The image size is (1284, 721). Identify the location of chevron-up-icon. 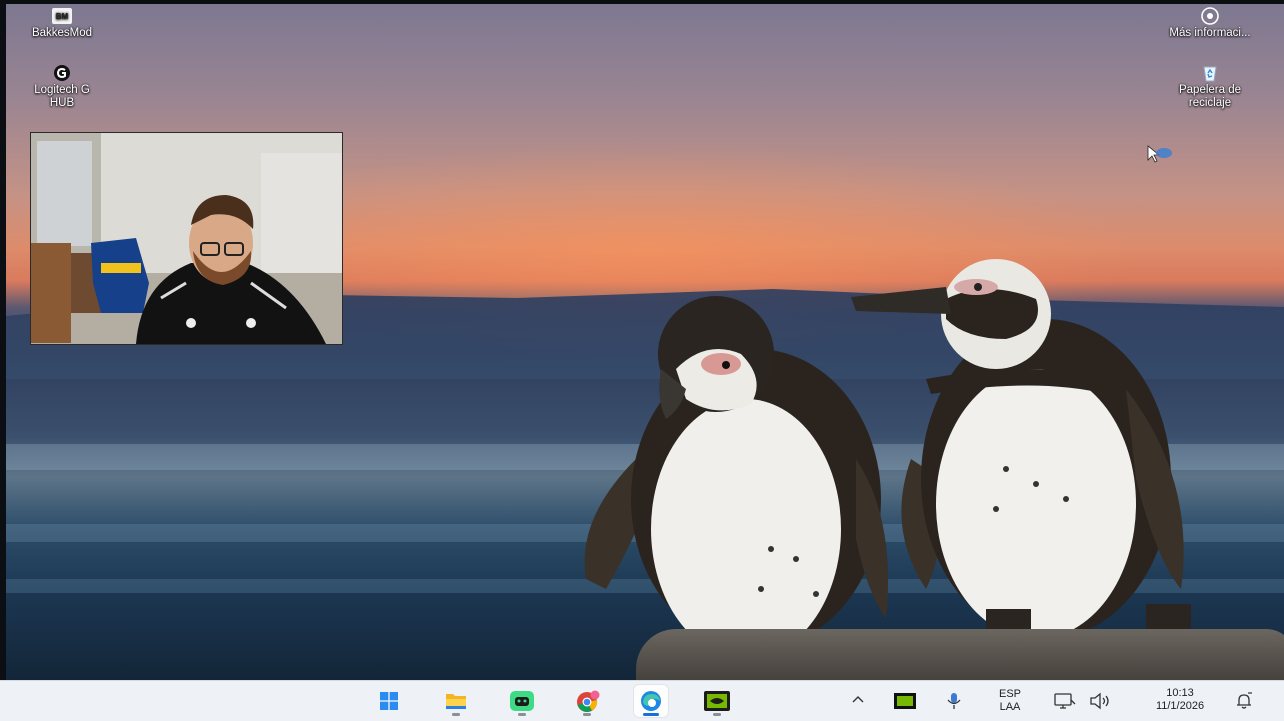
(858, 699).